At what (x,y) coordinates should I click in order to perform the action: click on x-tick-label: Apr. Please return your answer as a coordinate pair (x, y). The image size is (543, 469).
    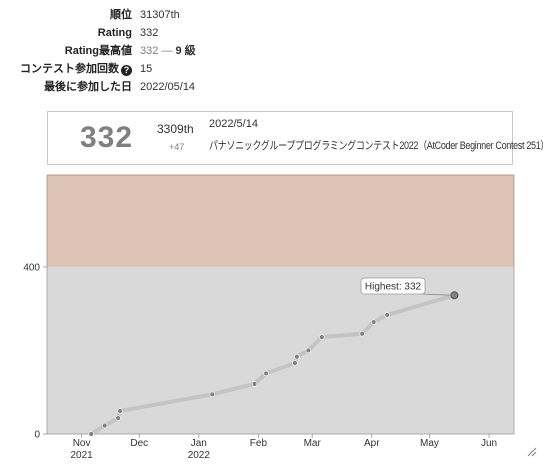
    Looking at the image, I should click on (372, 443).